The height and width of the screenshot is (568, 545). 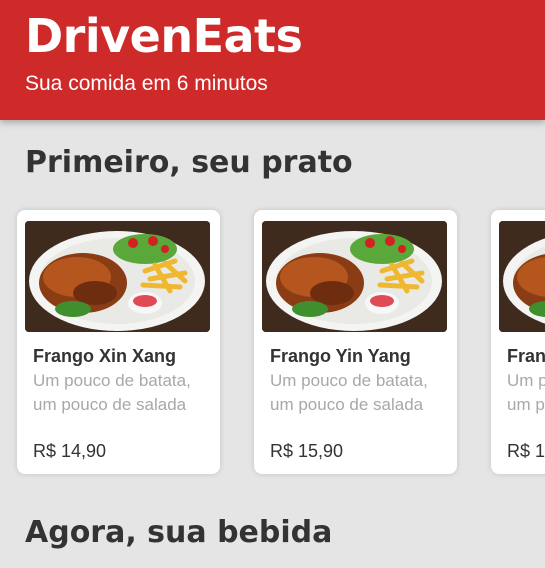 I want to click on section-title-dishes: Primeiro, seu prato, so click(x=189, y=162).